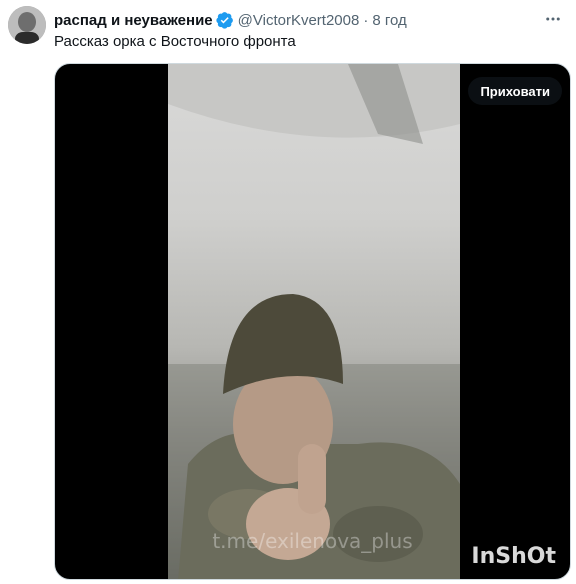  I want to click on inshot-logo: InShOt, so click(513, 556).